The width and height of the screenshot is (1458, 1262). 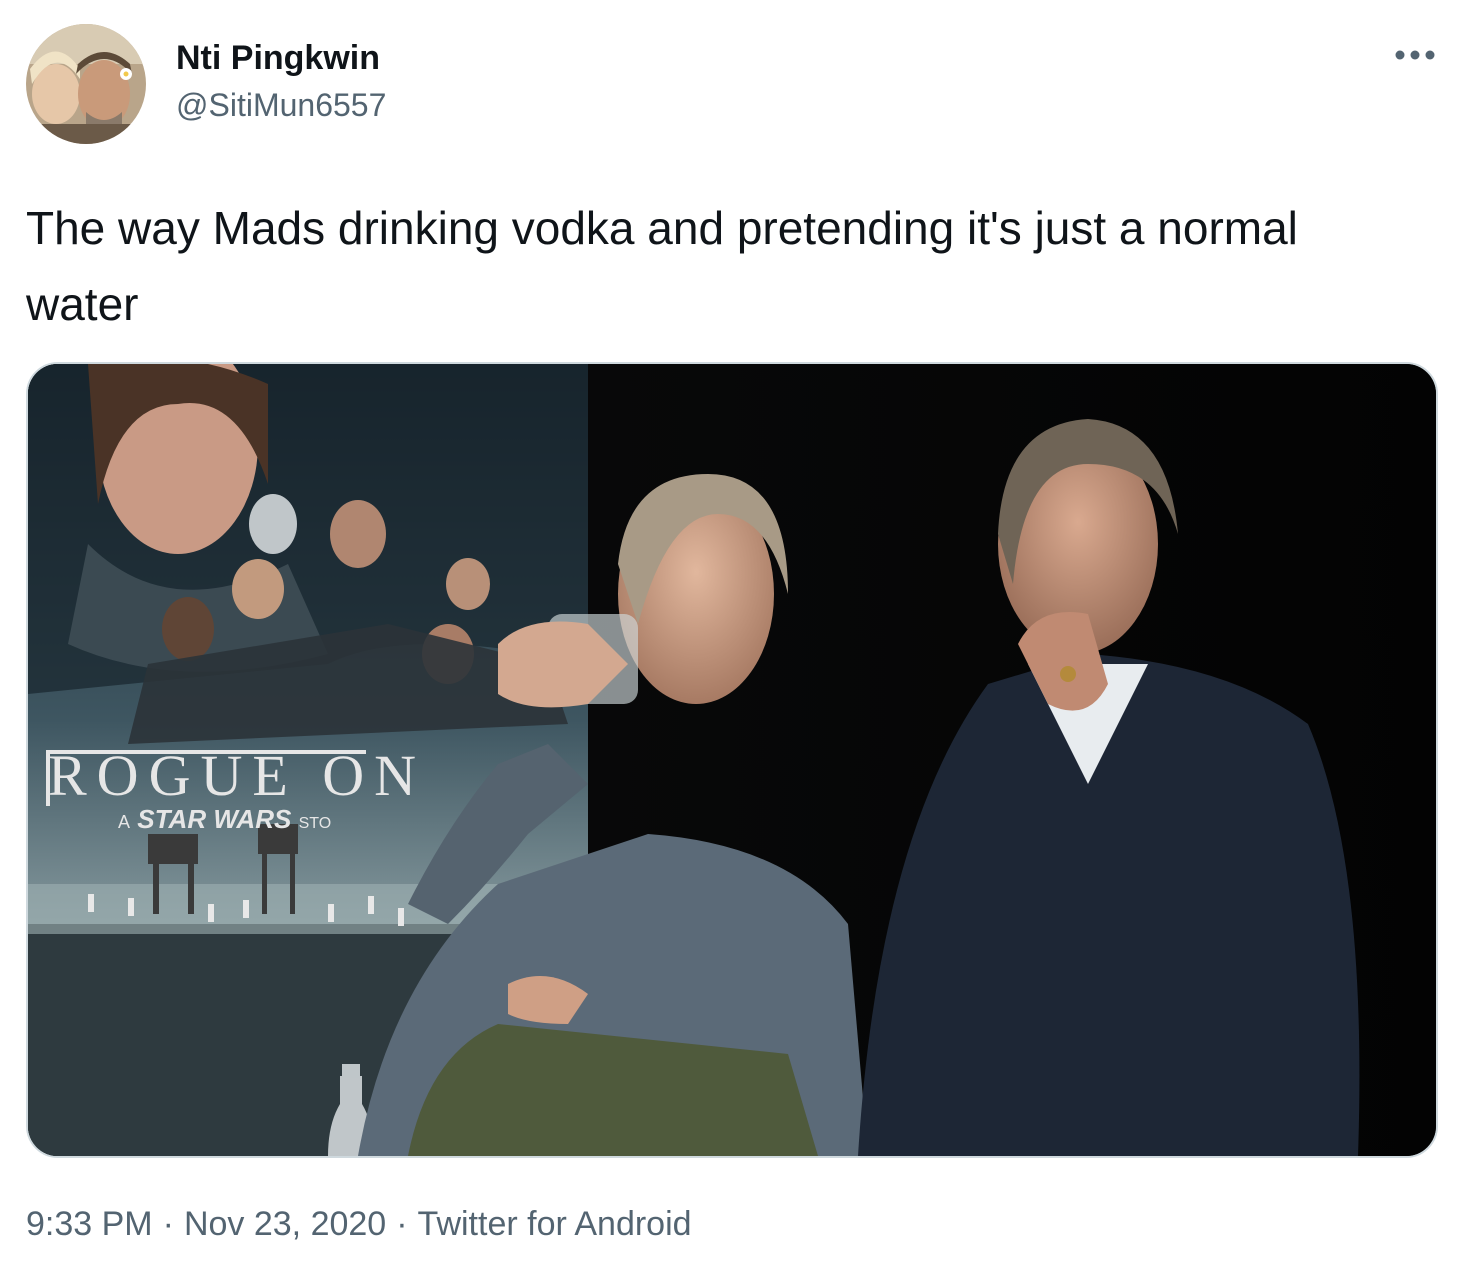 I want to click on poster-subtitle-tail: STO, so click(x=315, y=823).